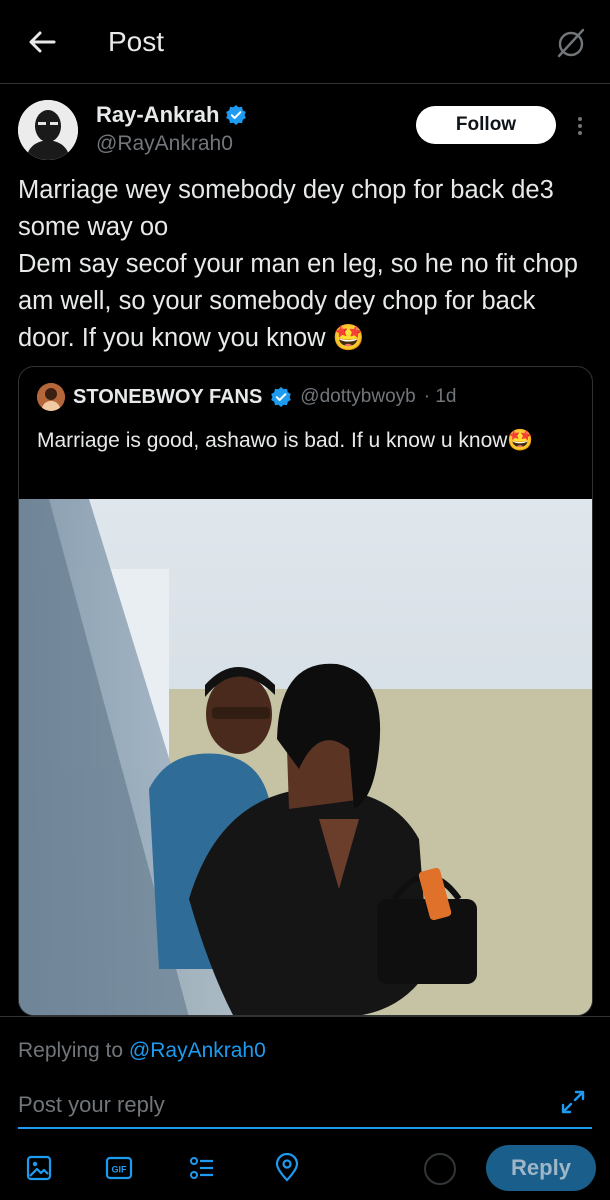 Image resolution: width=610 pixels, height=1200 pixels. Describe the element at coordinates (440, 396) in the screenshot. I see `quoted-post-time: · 1d` at that location.